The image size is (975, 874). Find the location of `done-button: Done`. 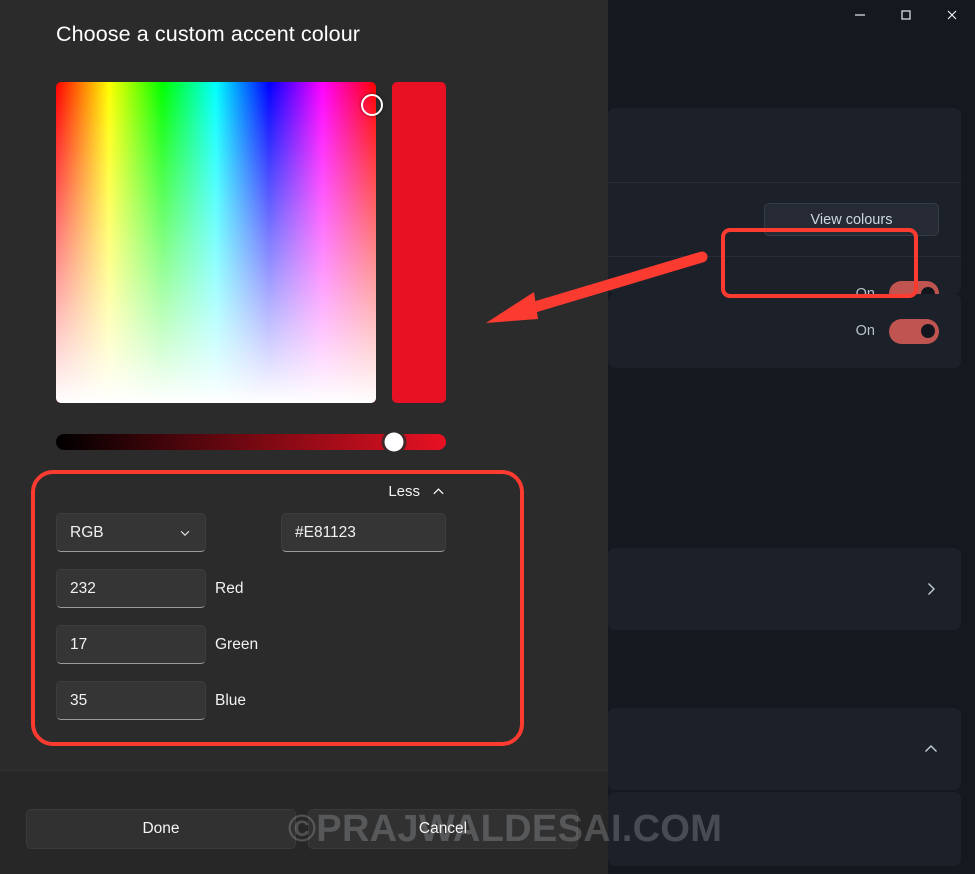

done-button: Done is located at coordinates (161, 829).